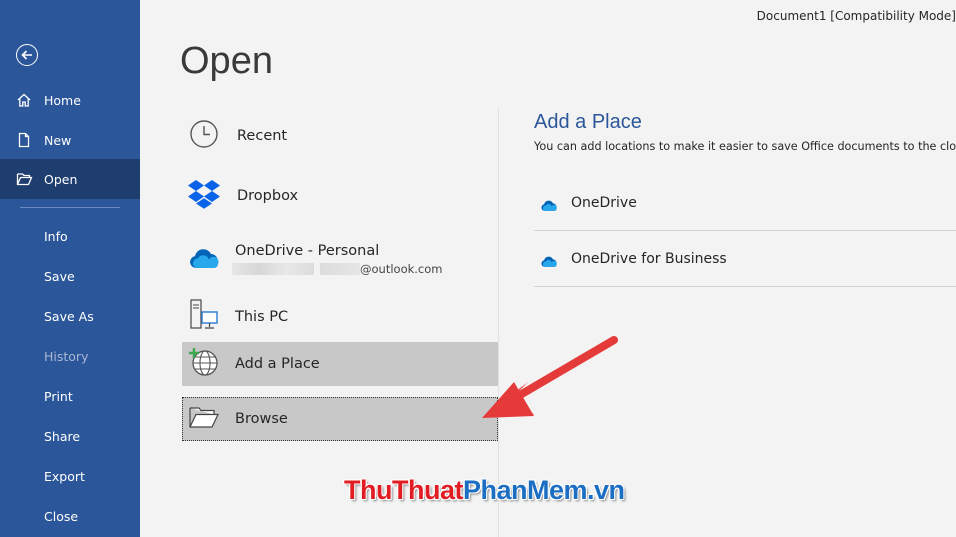 This screenshot has width=956, height=537. I want to click on nav-export: Export, so click(70, 476).